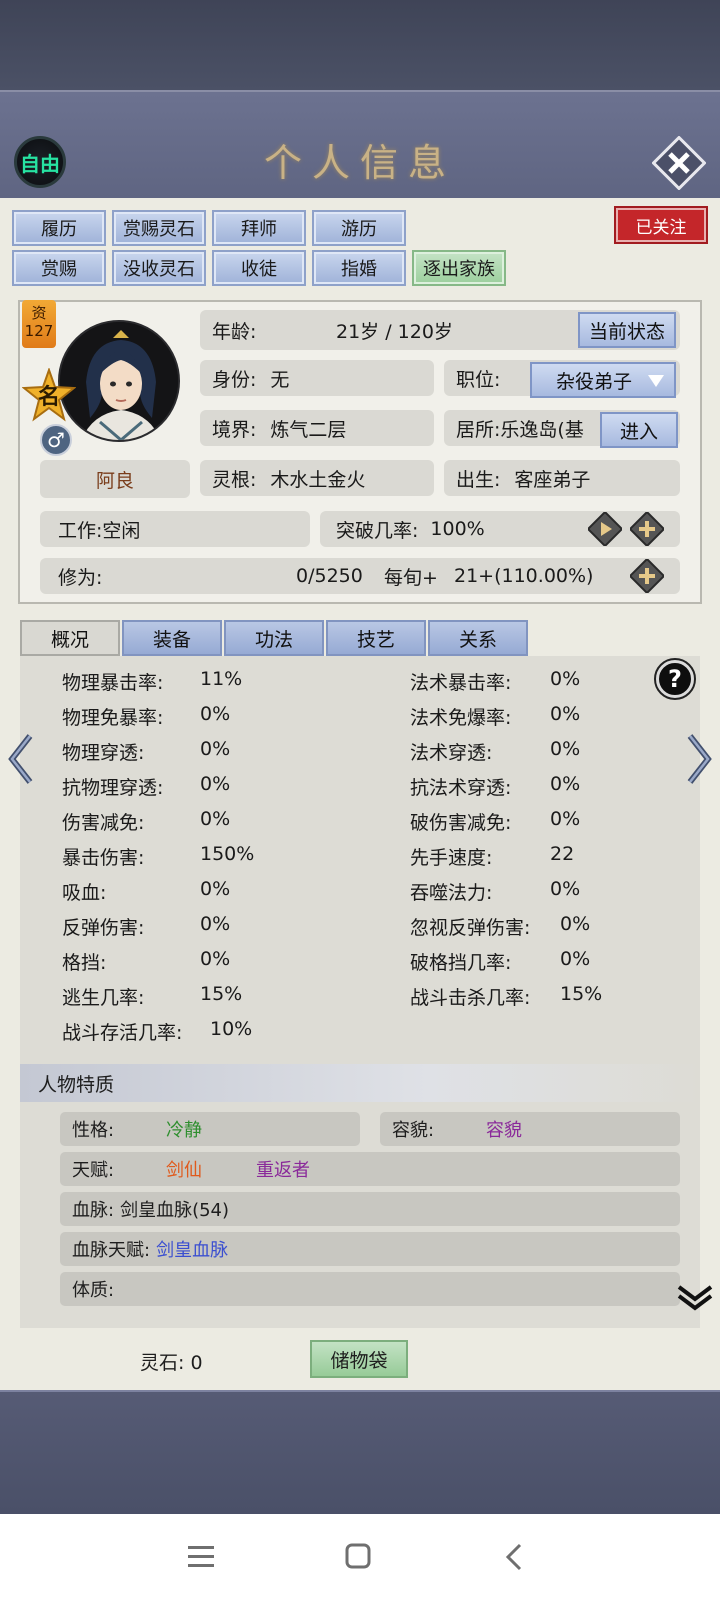 The height and width of the screenshot is (1601, 720). Describe the element at coordinates (171, 1363) in the screenshot. I see `spirit-stones-count: 灵石: 0` at that location.